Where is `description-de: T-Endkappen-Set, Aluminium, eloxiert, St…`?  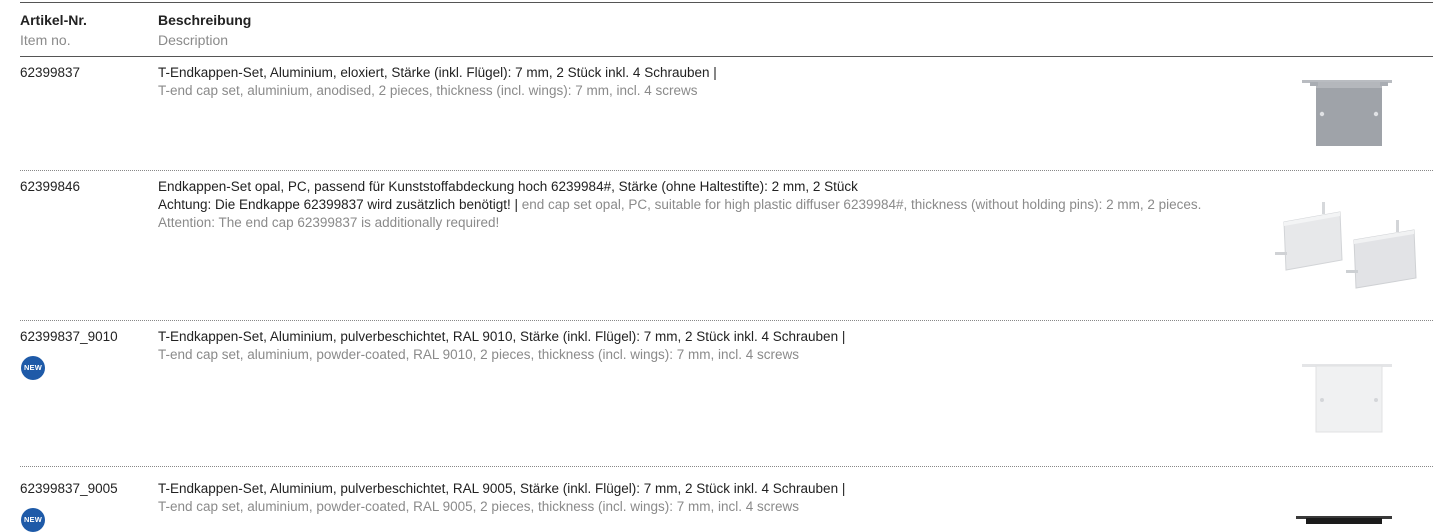
description-de: T-Endkappen-Set, Aluminium, eloxiert, St… is located at coordinates (437, 72).